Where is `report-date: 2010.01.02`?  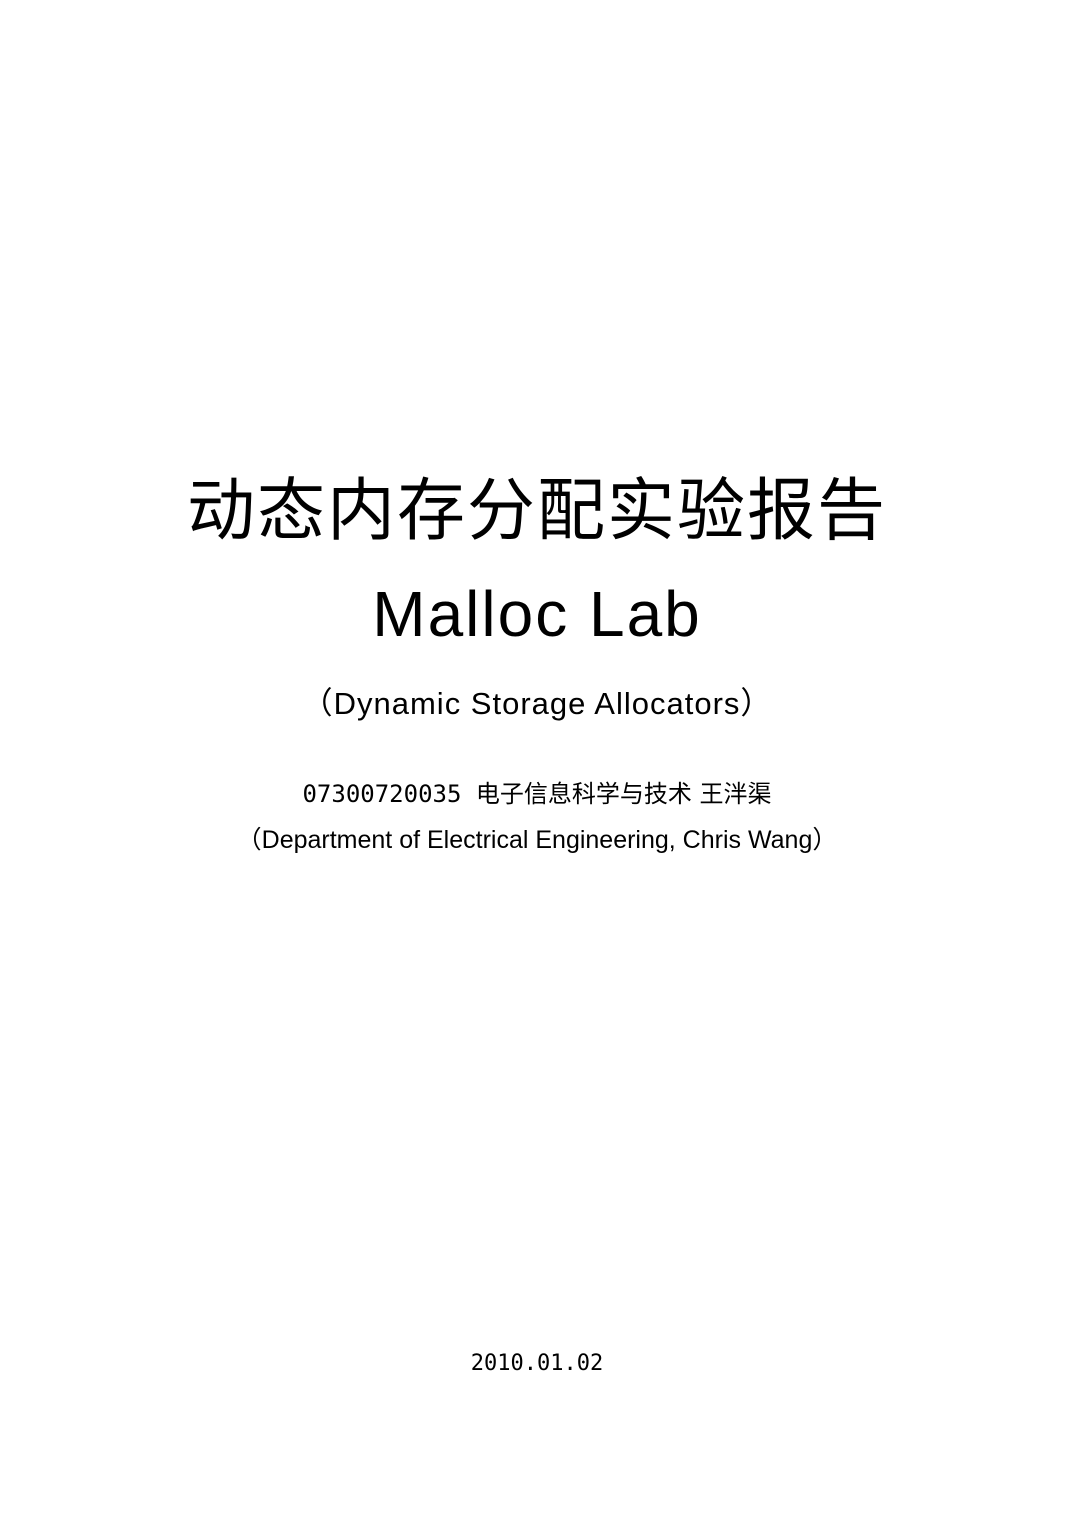
report-date: 2010.01.02 is located at coordinates (537, 1363).